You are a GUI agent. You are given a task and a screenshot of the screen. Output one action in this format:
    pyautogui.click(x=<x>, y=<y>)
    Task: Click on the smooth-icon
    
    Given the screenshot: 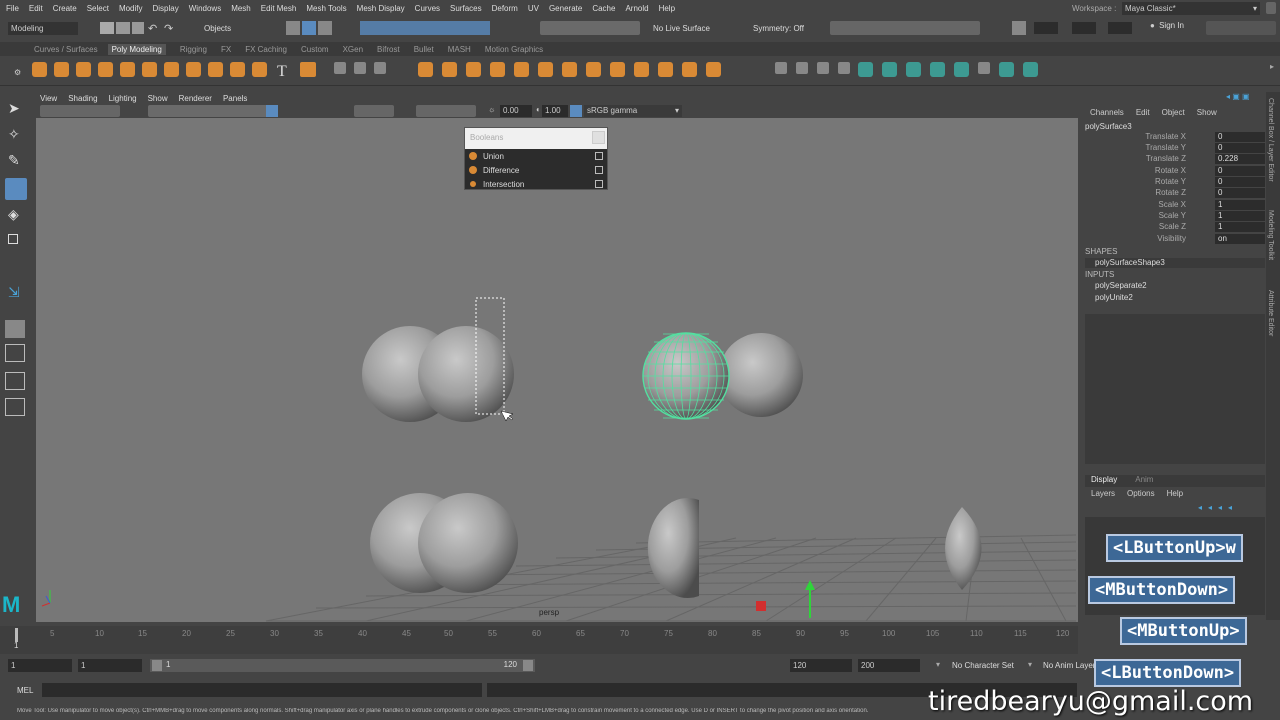 What is the action you would take?
    pyautogui.click(x=380, y=68)
    